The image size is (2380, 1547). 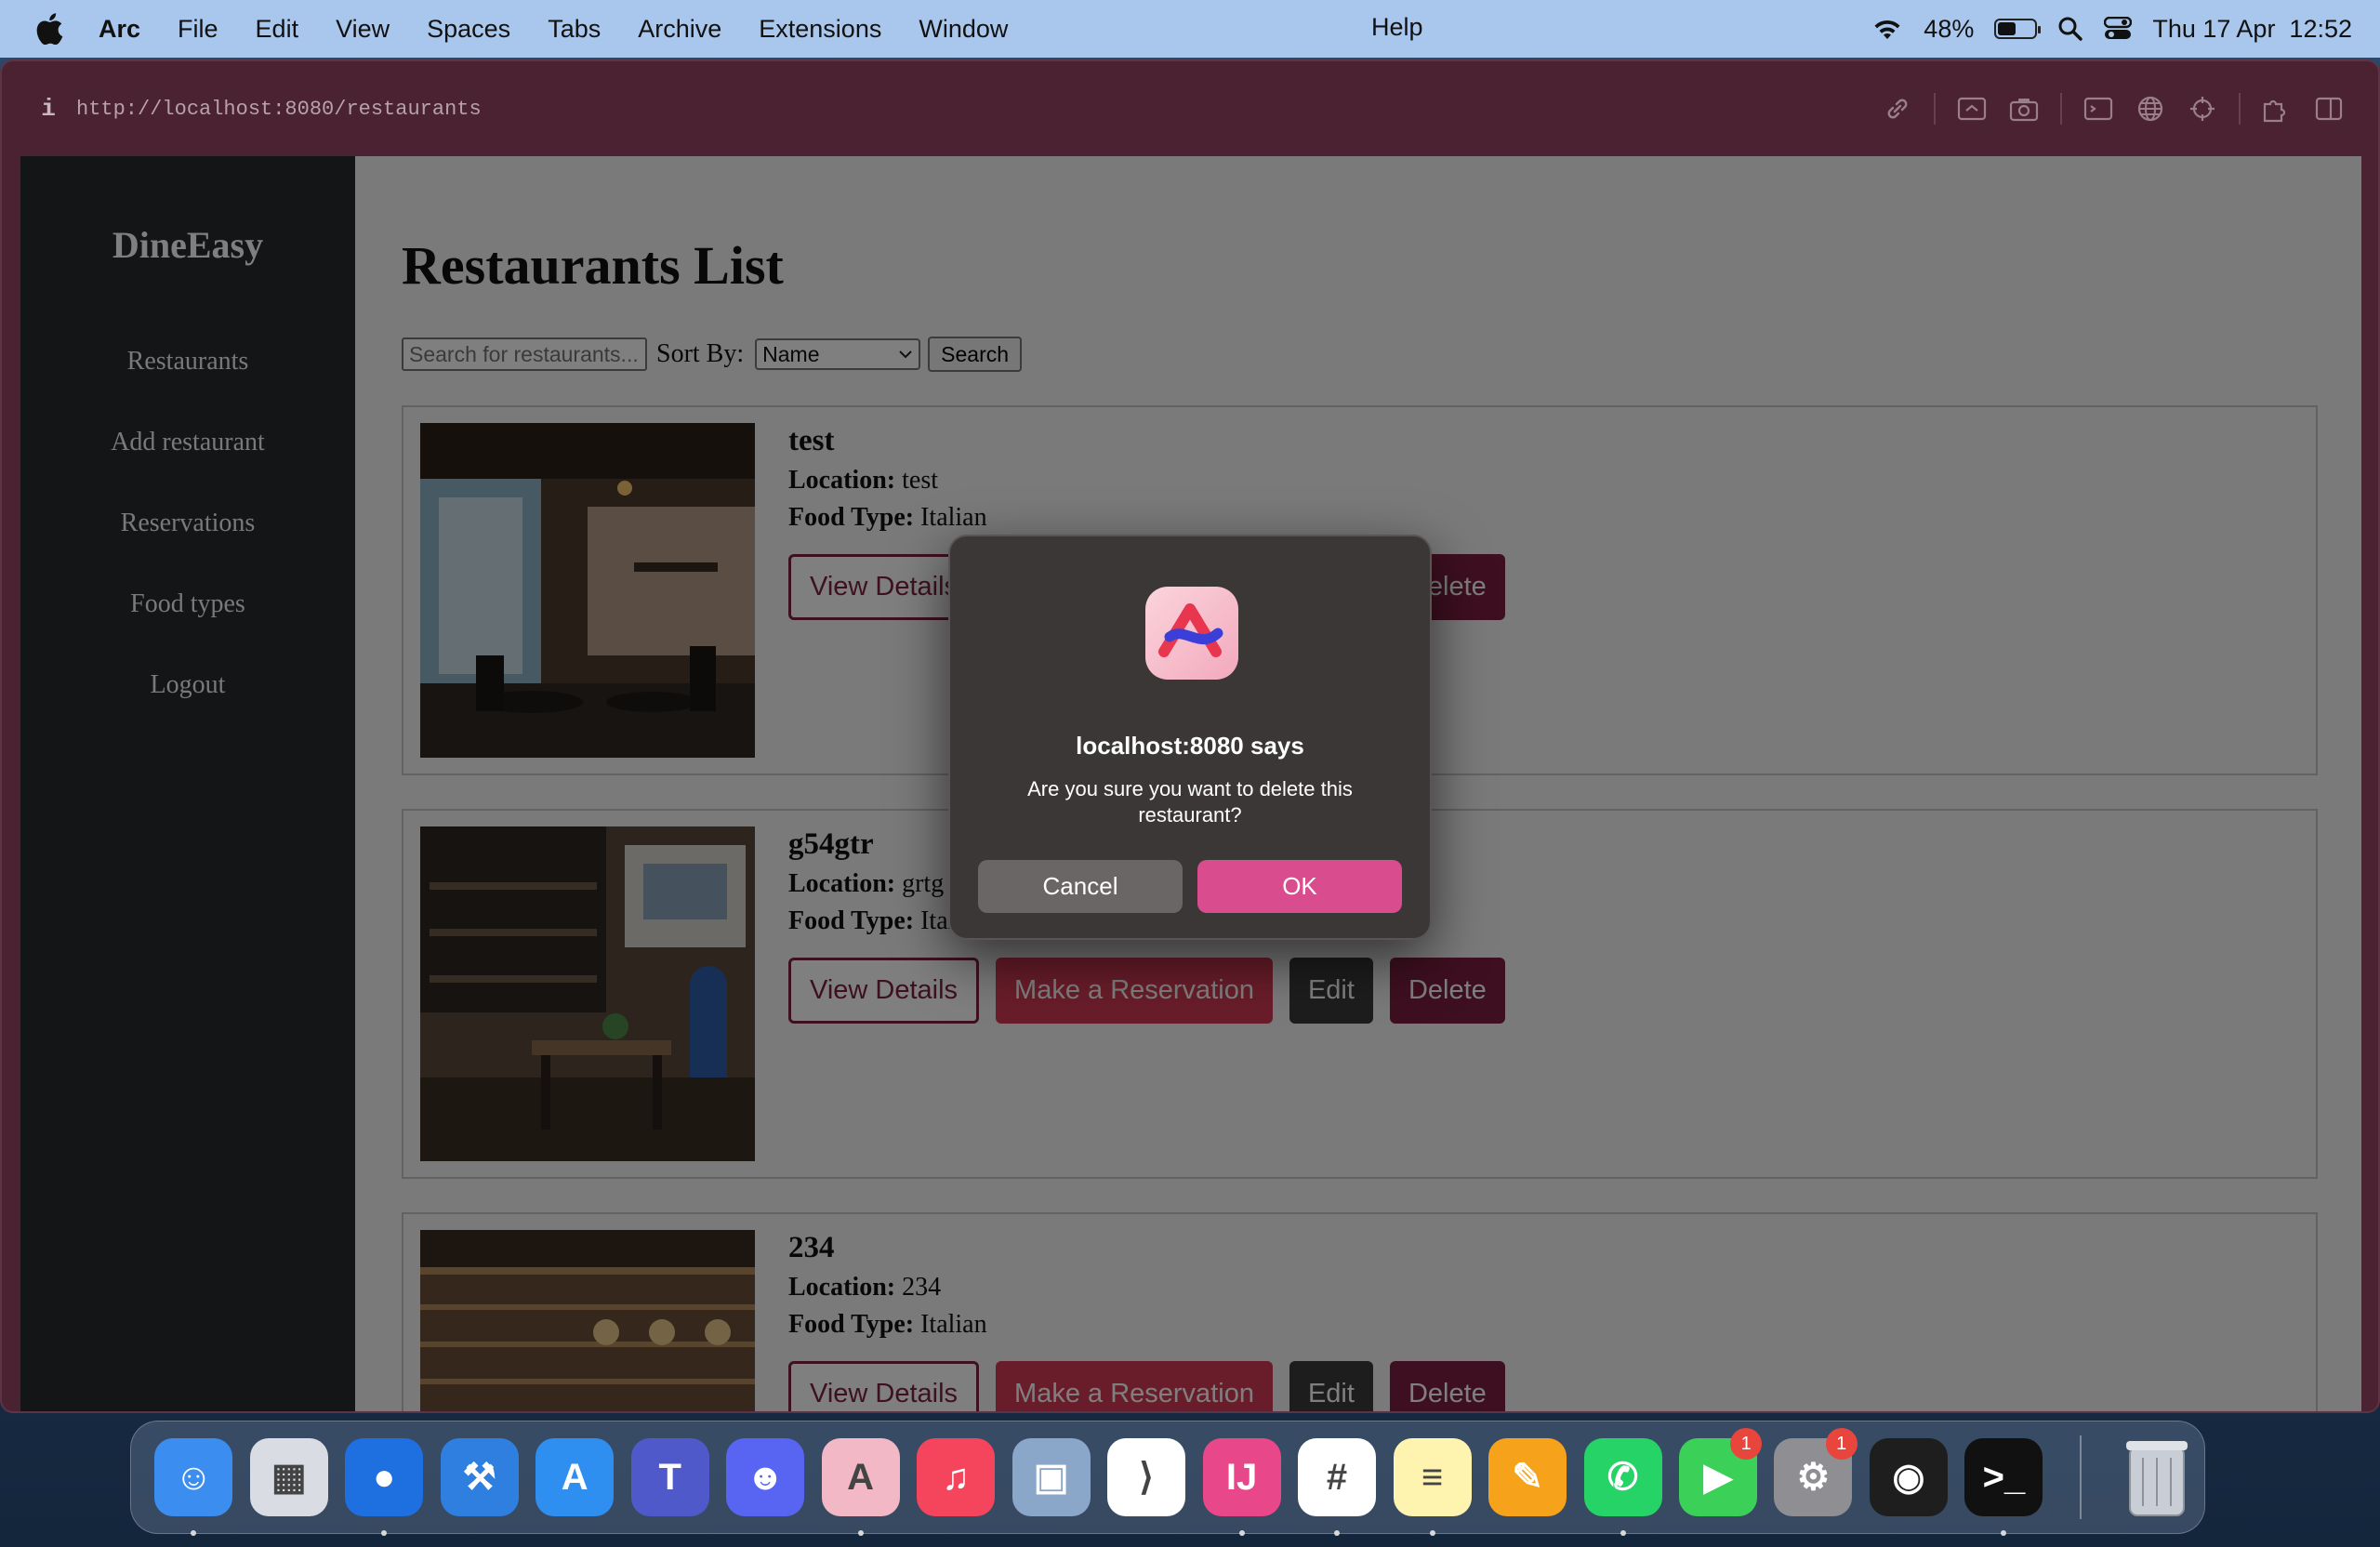 I want to click on trash-icon, so click(x=2156, y=1478).